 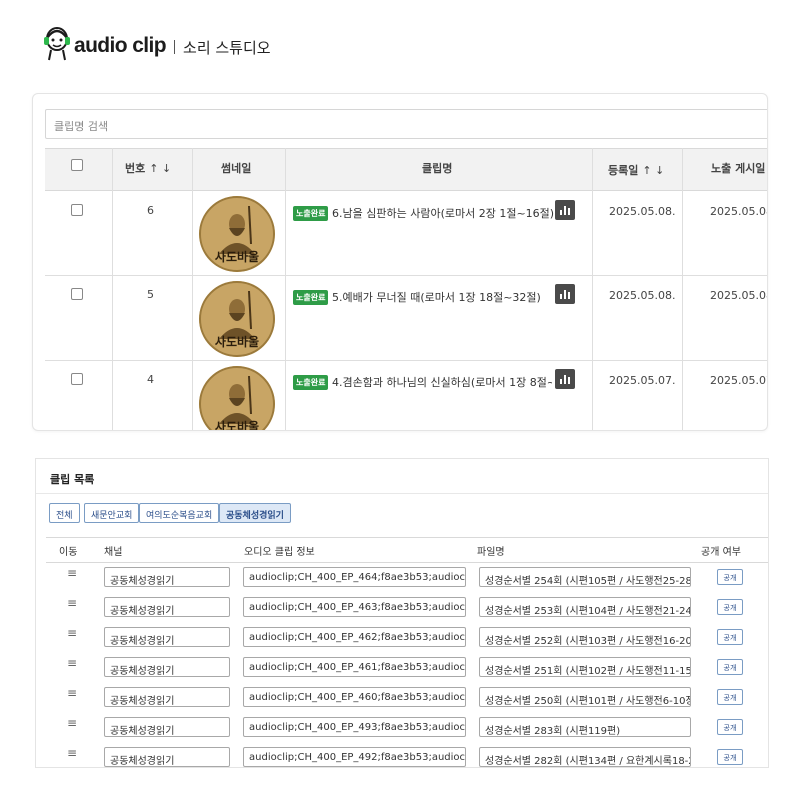 I want to click on published-date: 2025.05.07., so click(x=738, y=380).